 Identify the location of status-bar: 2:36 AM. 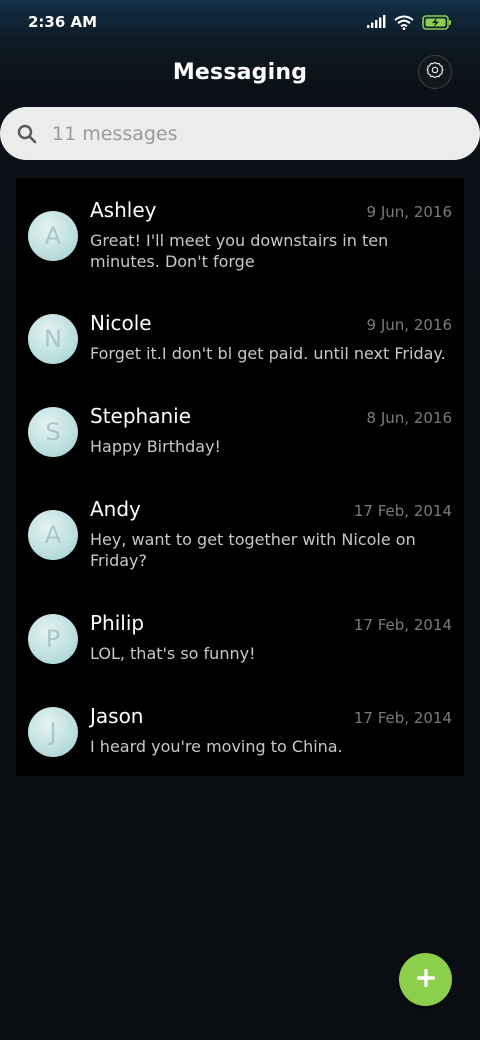
(240, 22).